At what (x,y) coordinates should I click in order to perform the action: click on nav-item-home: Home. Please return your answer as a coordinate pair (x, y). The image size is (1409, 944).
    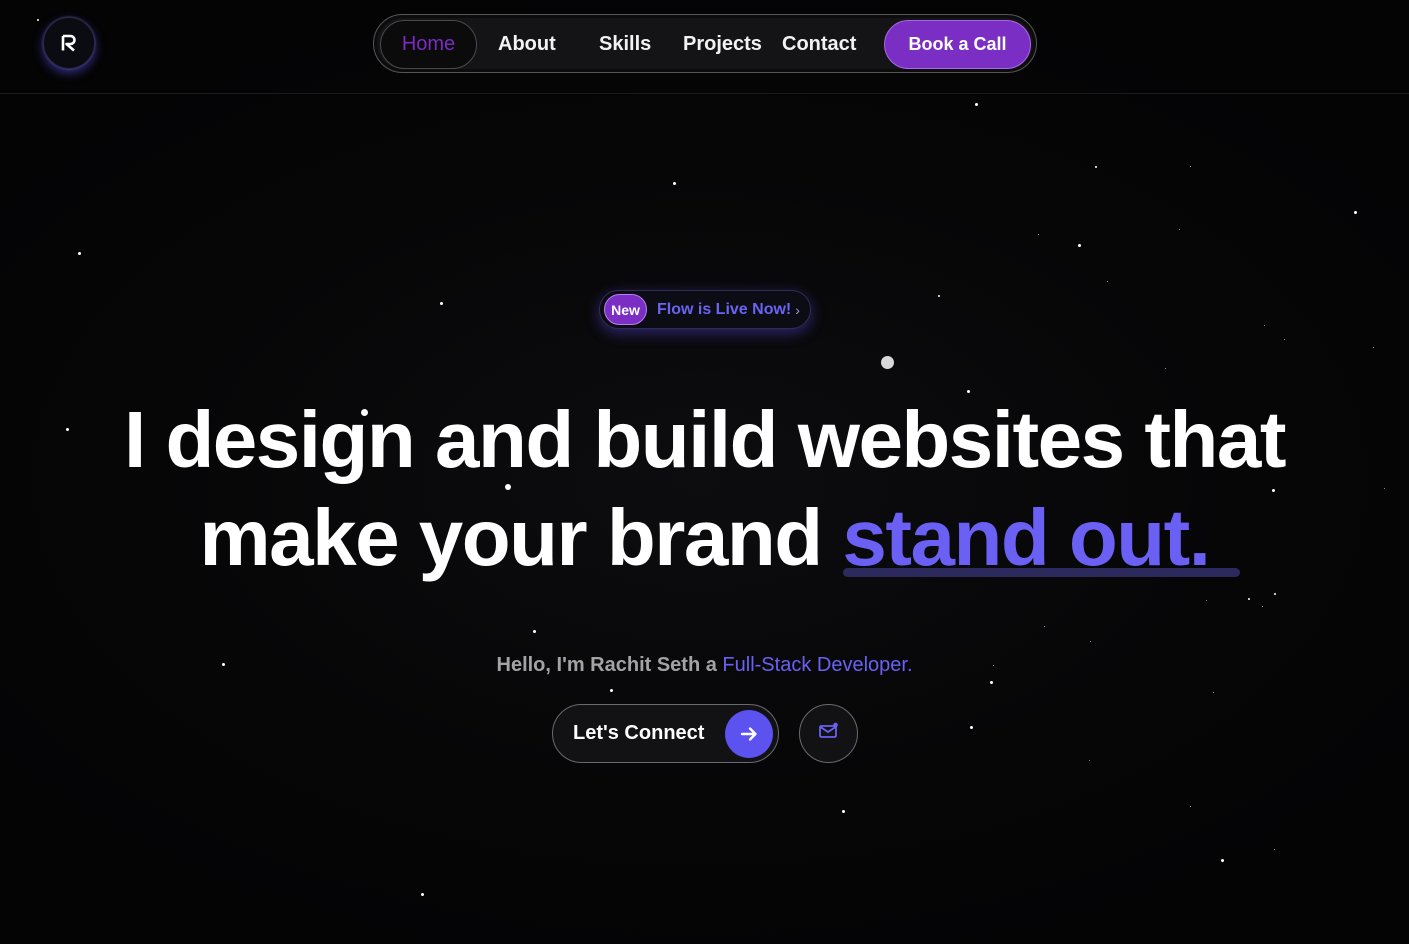
    Looking at the image, I should click on (428, 44).